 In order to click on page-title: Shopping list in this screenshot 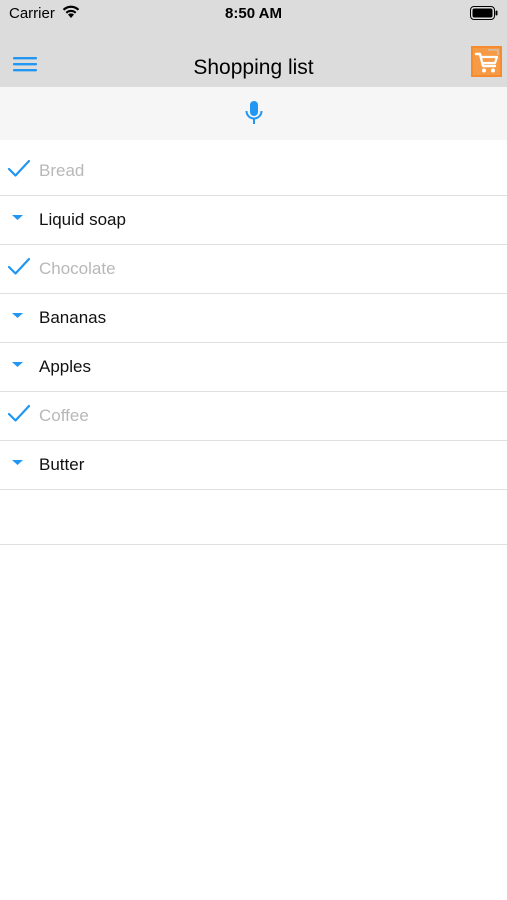, I will do `click(253, 67)`.